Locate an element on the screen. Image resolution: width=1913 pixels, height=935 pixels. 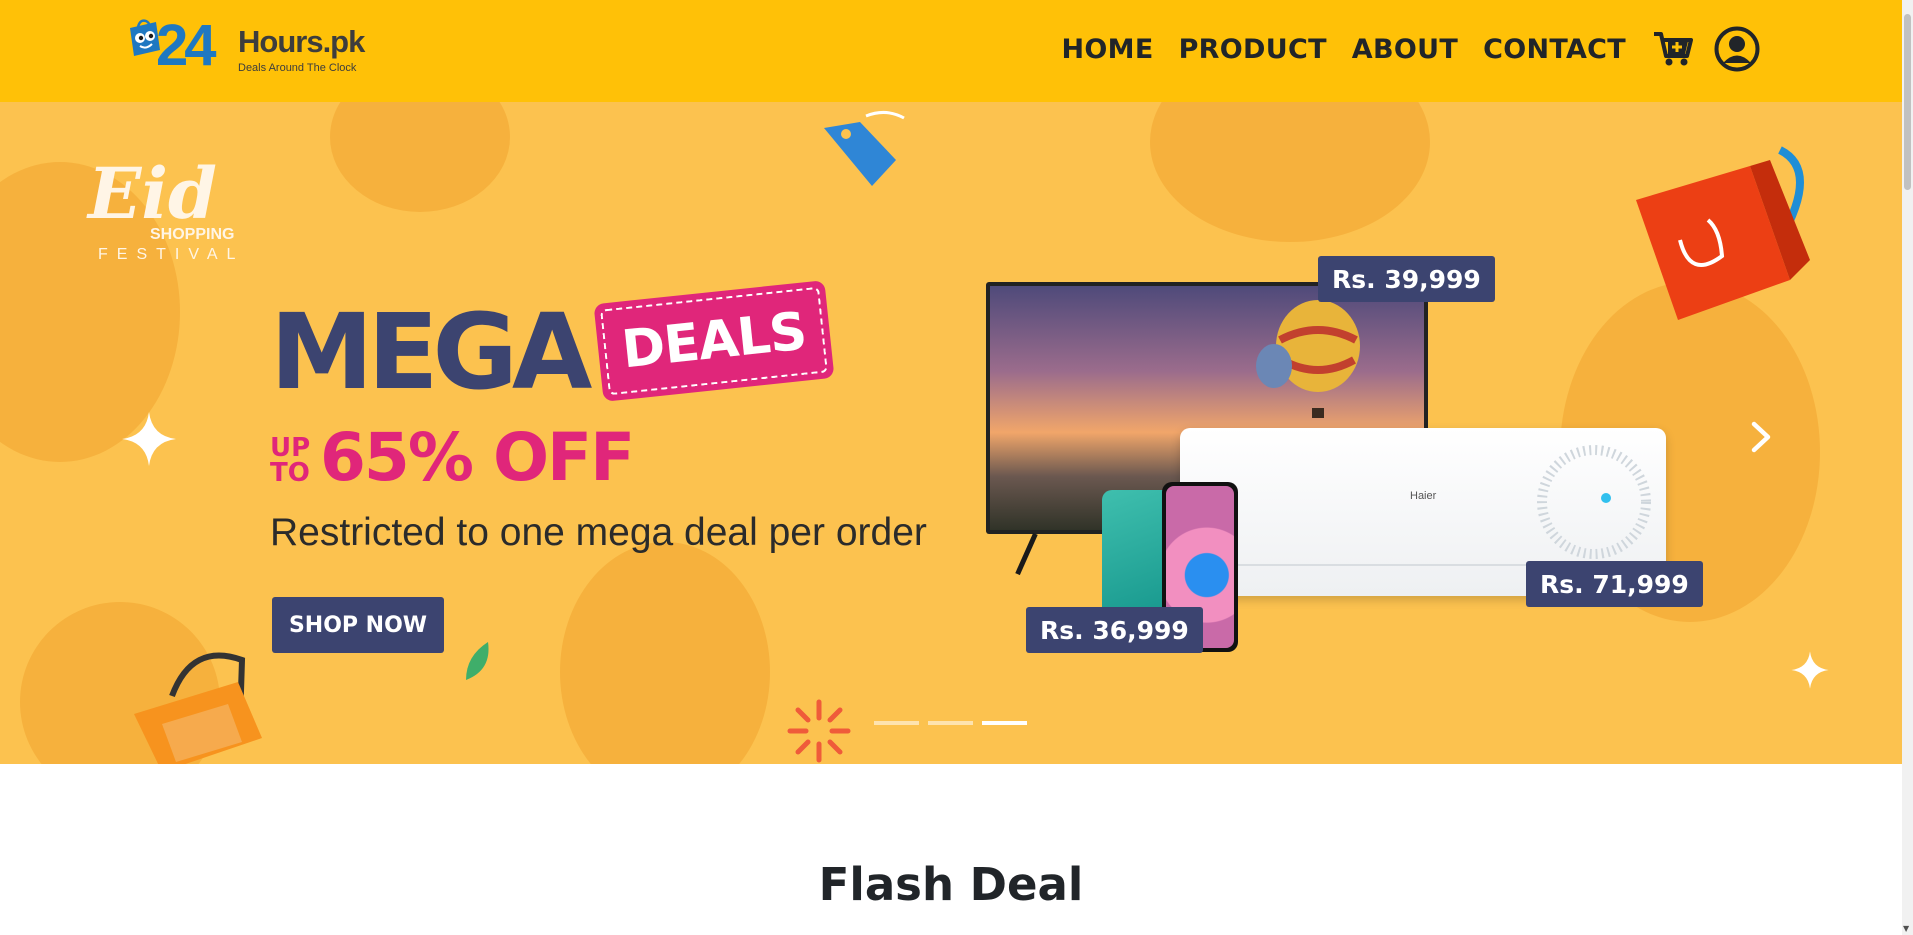
eid-badge-line2: FESTIVAL is located at coordinates (171, 254).